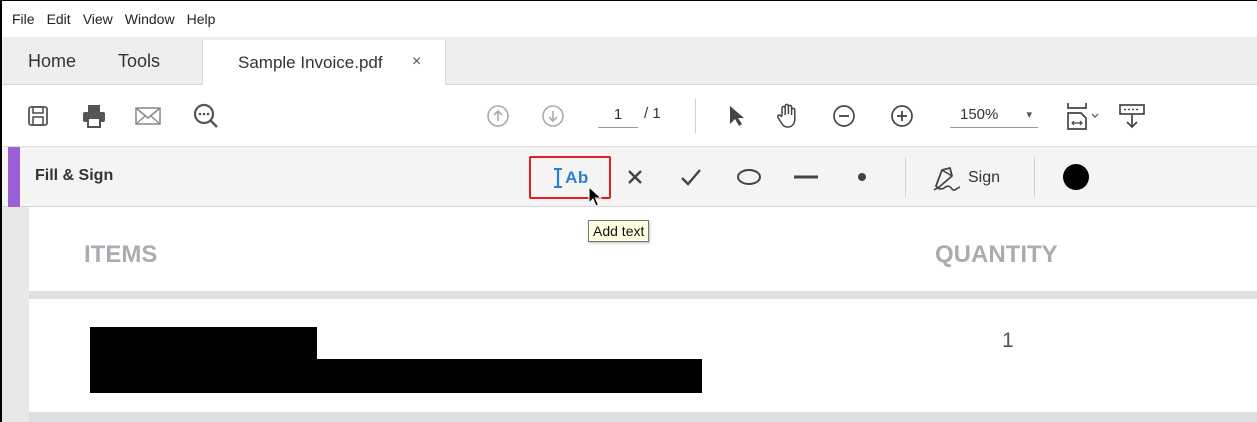  What do you see at coordinates (121, 254) in the screenshot?
I see `items-header: ITEMS` at bounding box center [121, 254].